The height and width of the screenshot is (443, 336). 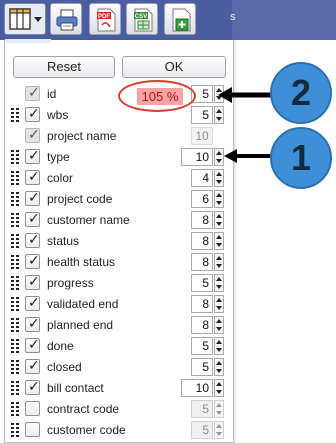 What do you see at coordinates (120, 304) in the screenshot?
I see `column-row: ✓ validated end 8` at bounding box center [120, 304].